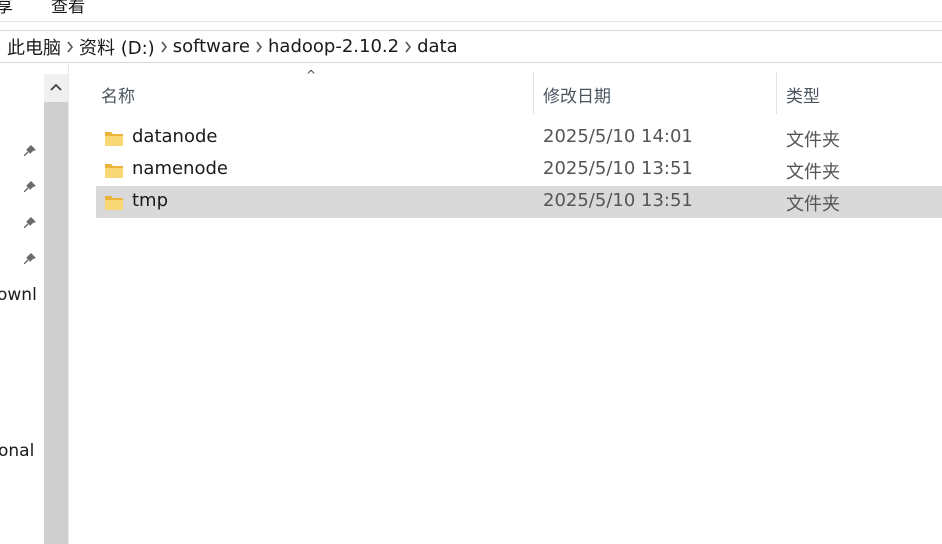 This screenshot has width=942, height=544. Describe the element at coordinates (519, 170) in the screenshot. I see `file-row-namenode: namenode 2025/5/10 13:51 文件夹` at that location.